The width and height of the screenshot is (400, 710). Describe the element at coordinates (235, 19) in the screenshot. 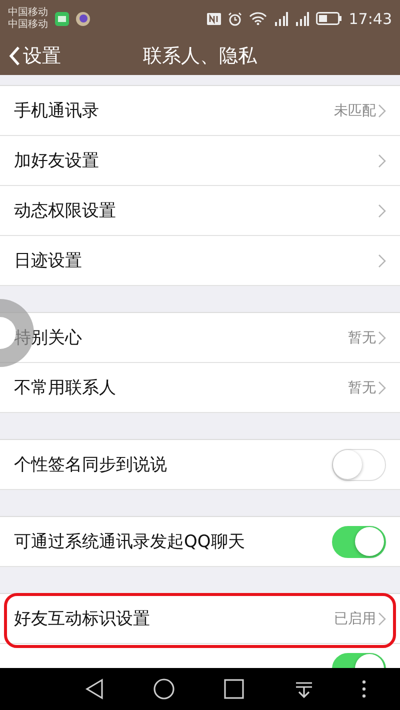

I see `alarm-icon` at that location.